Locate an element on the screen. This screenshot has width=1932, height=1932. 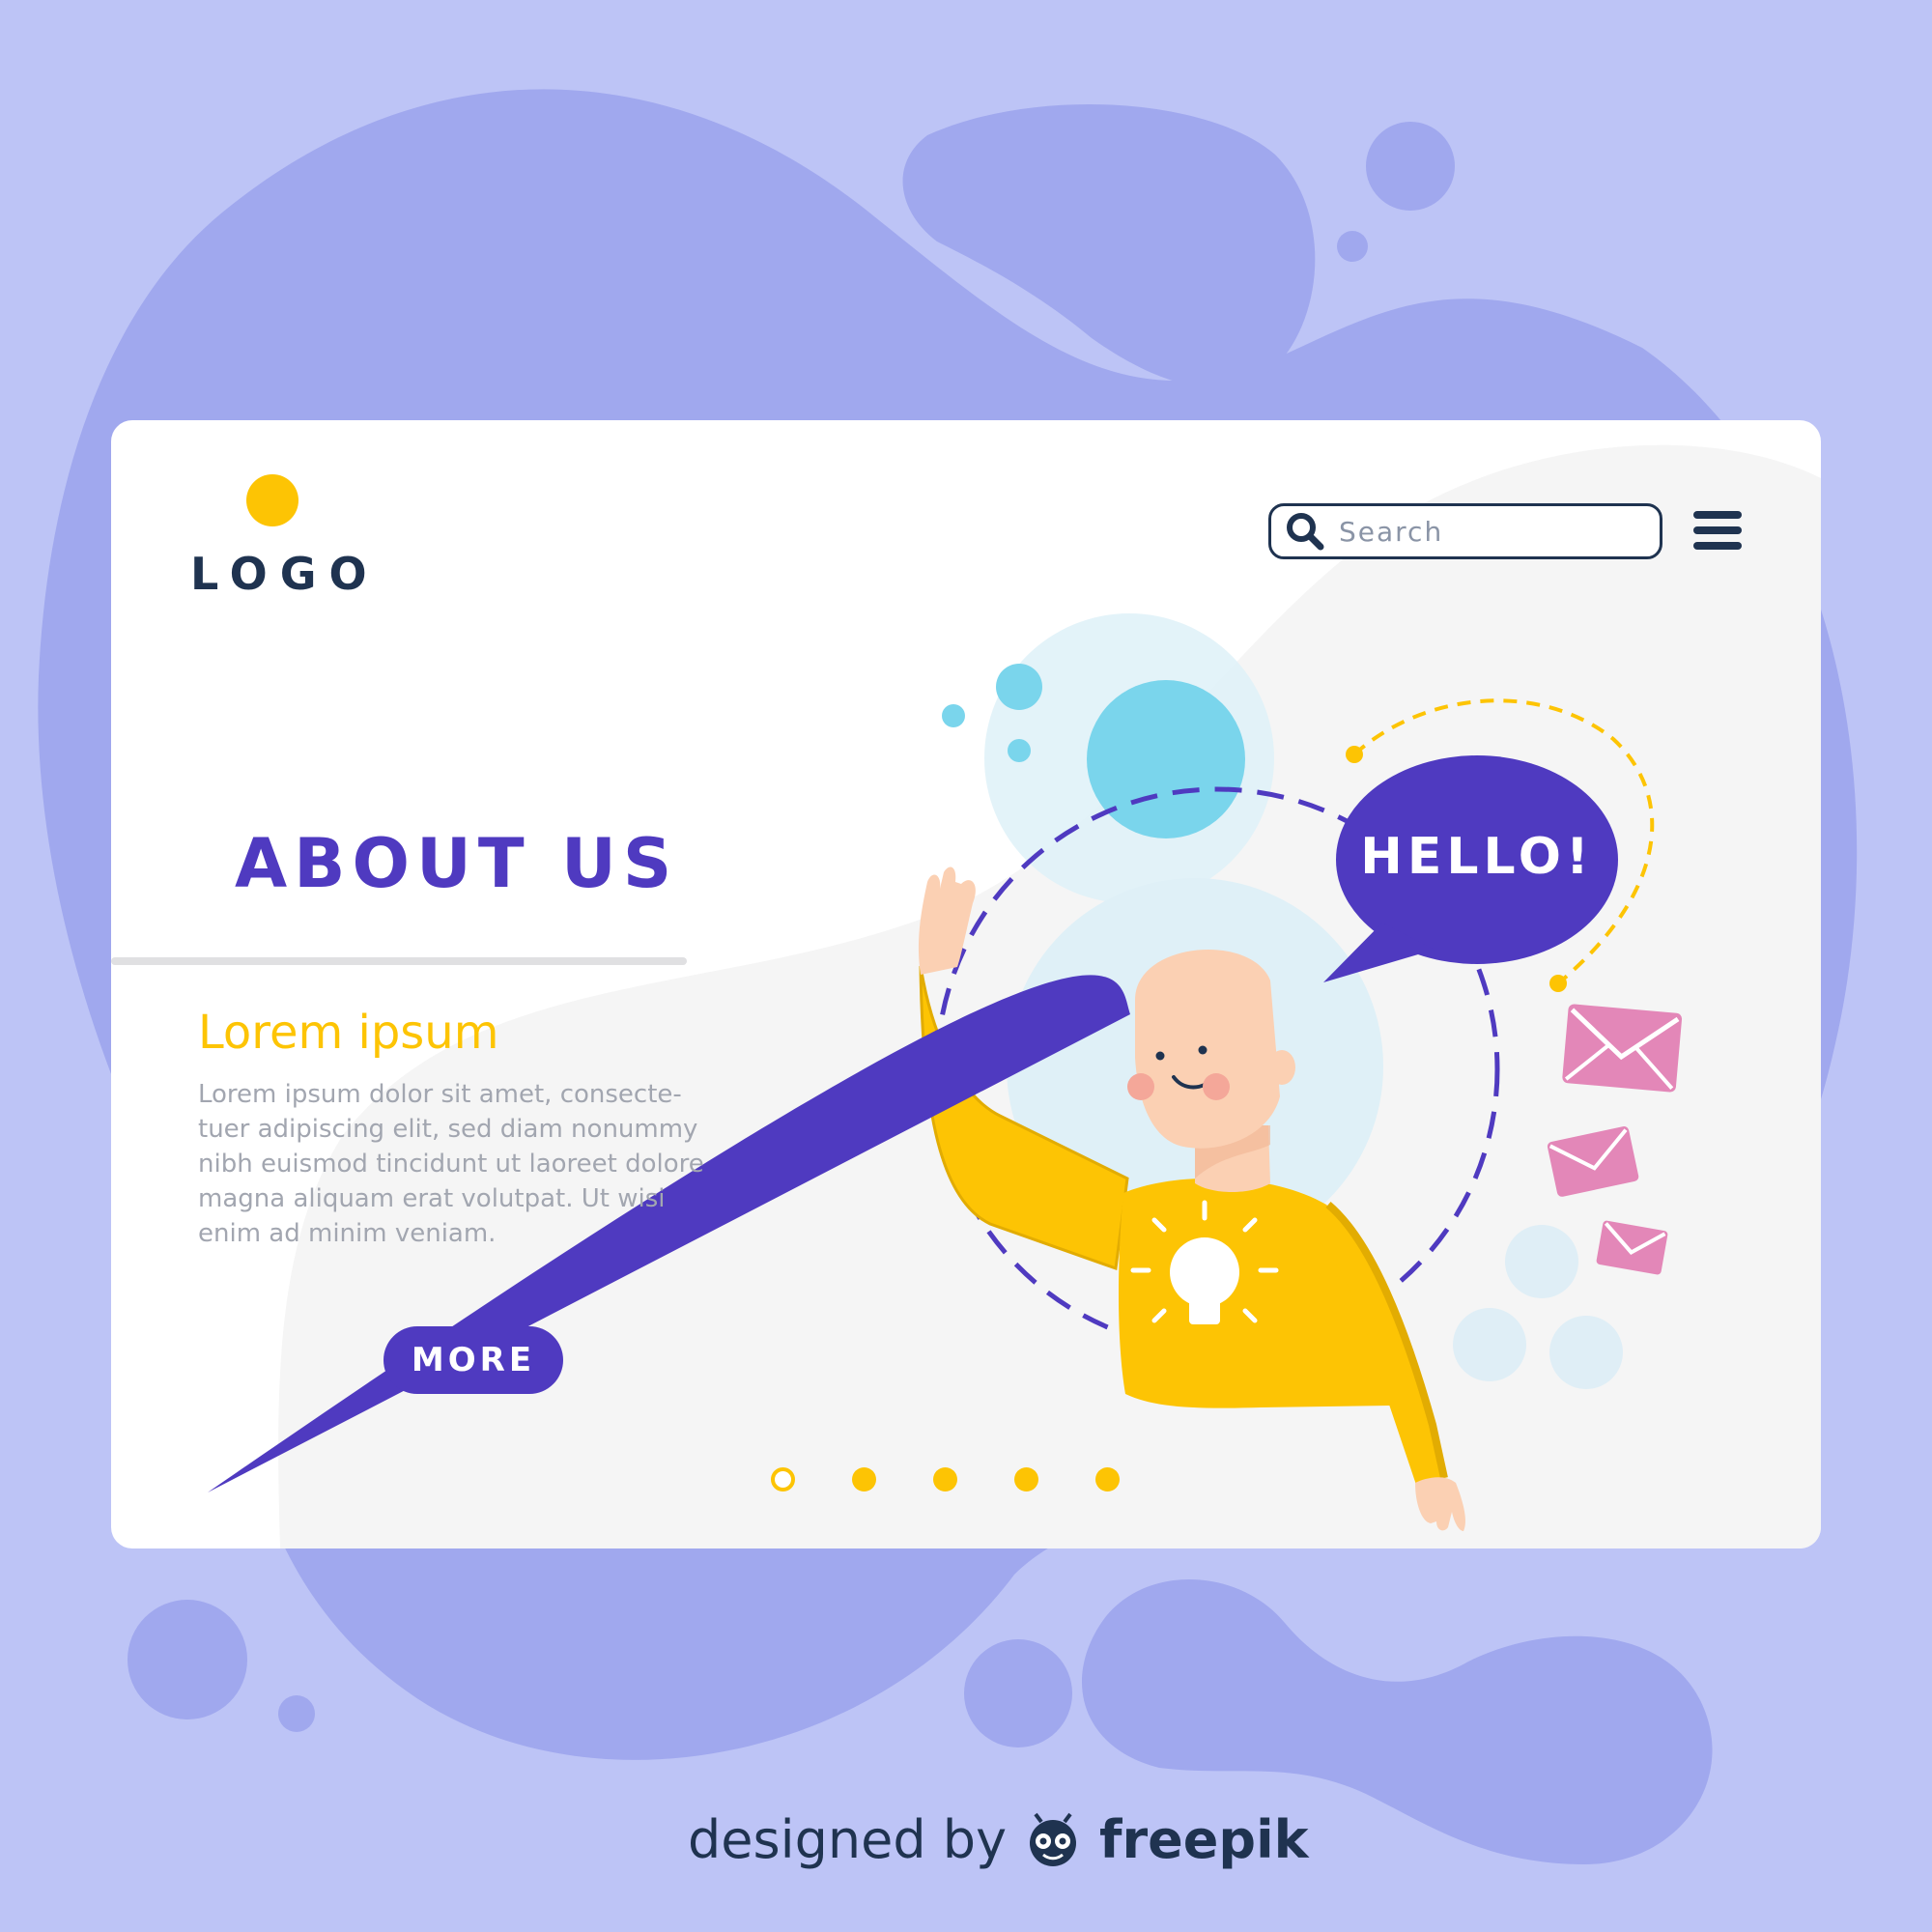
section-subtitle: Lorem ipsum is located at coordinates (348, 1033).